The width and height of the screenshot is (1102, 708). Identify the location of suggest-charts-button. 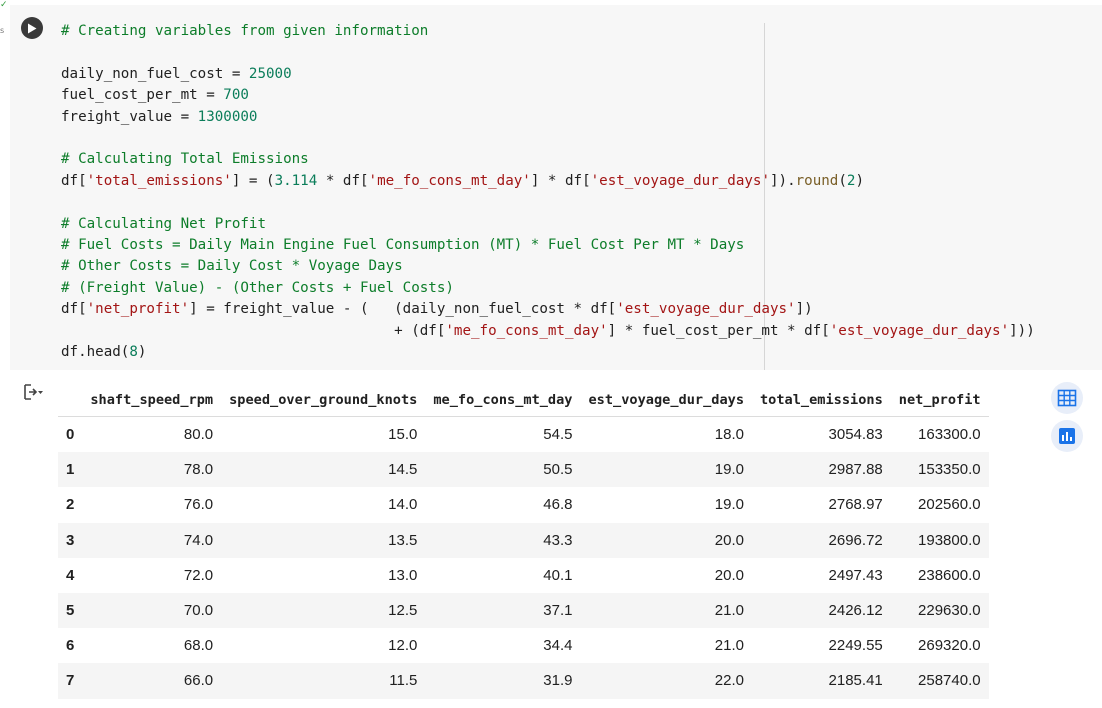
(1067, 436).